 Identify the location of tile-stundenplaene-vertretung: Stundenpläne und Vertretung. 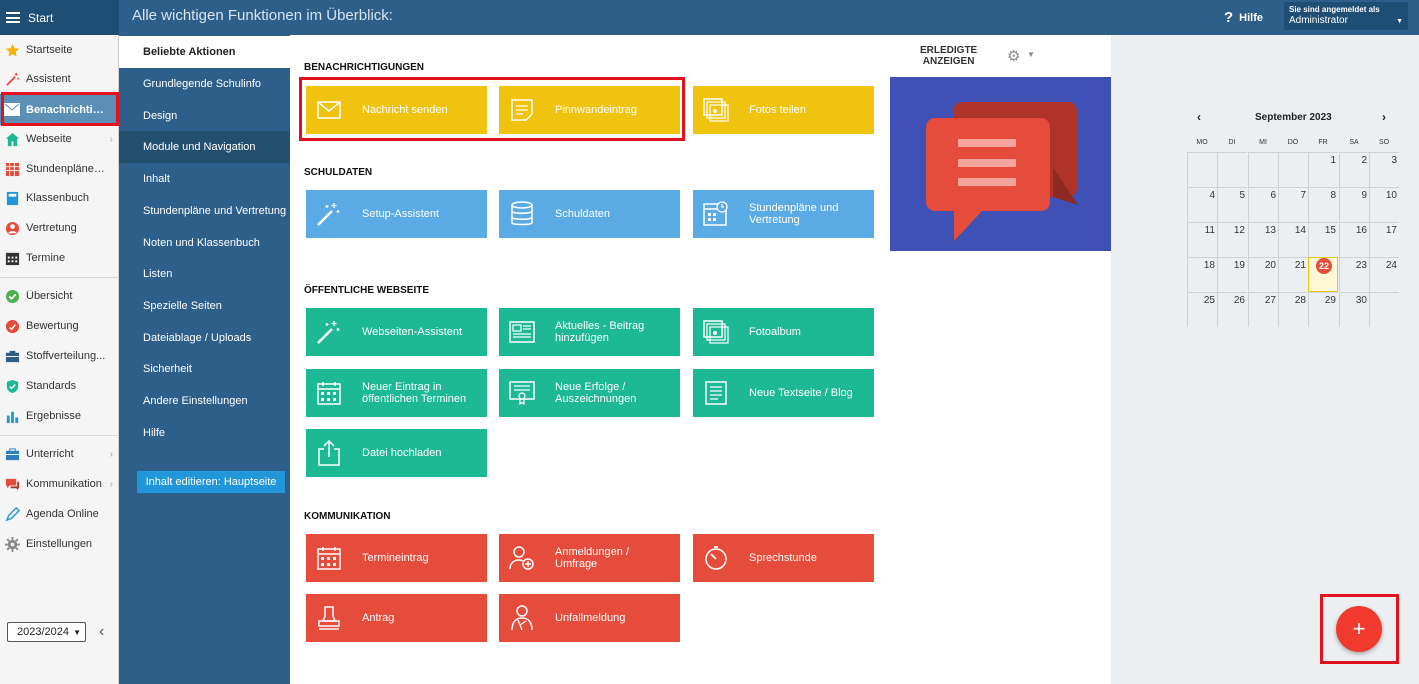
(783, 214).